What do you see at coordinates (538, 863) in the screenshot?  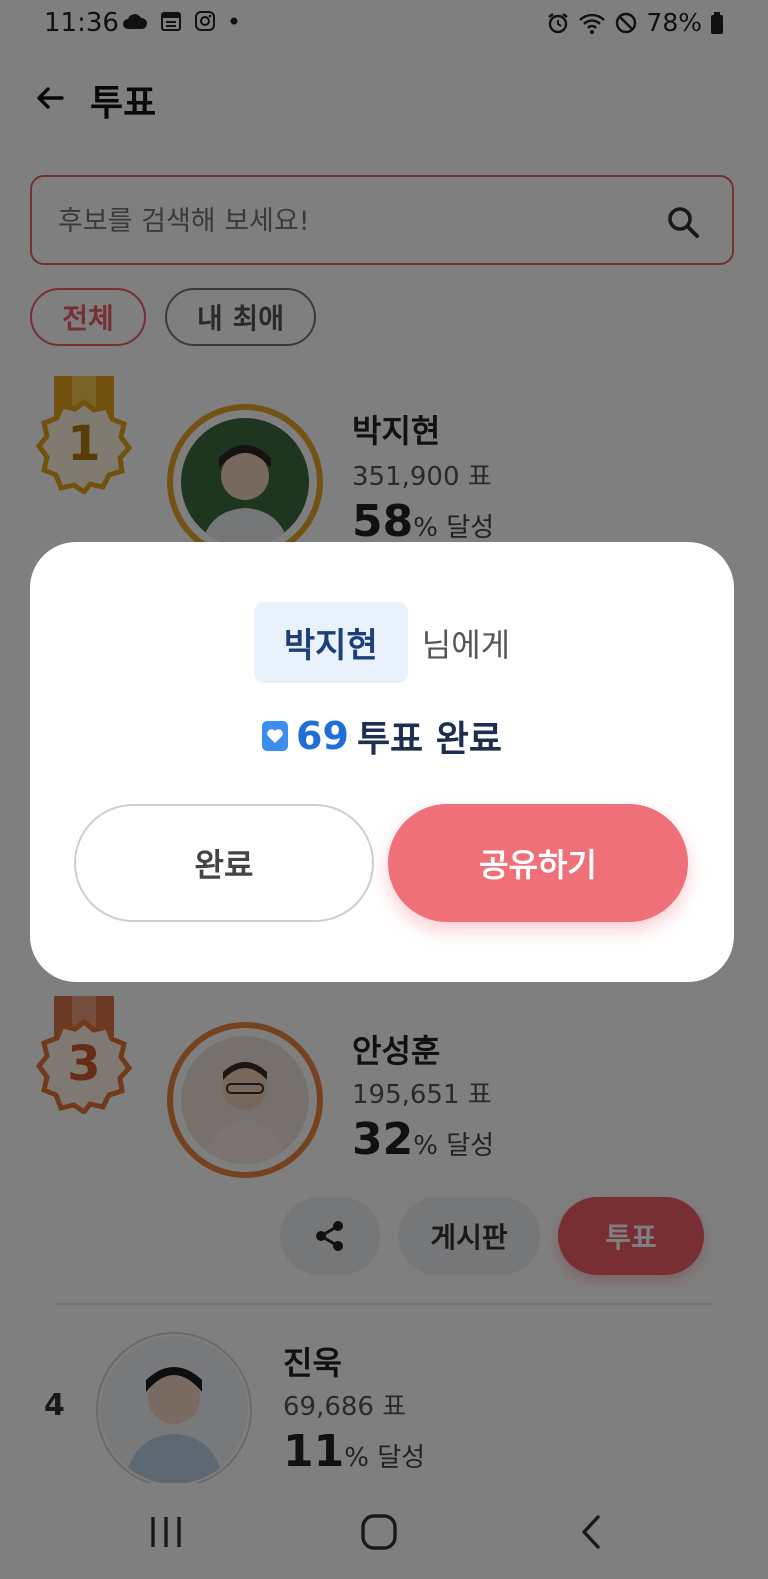 I see `share-button: 공유하기` at bounding box center [538, 863].